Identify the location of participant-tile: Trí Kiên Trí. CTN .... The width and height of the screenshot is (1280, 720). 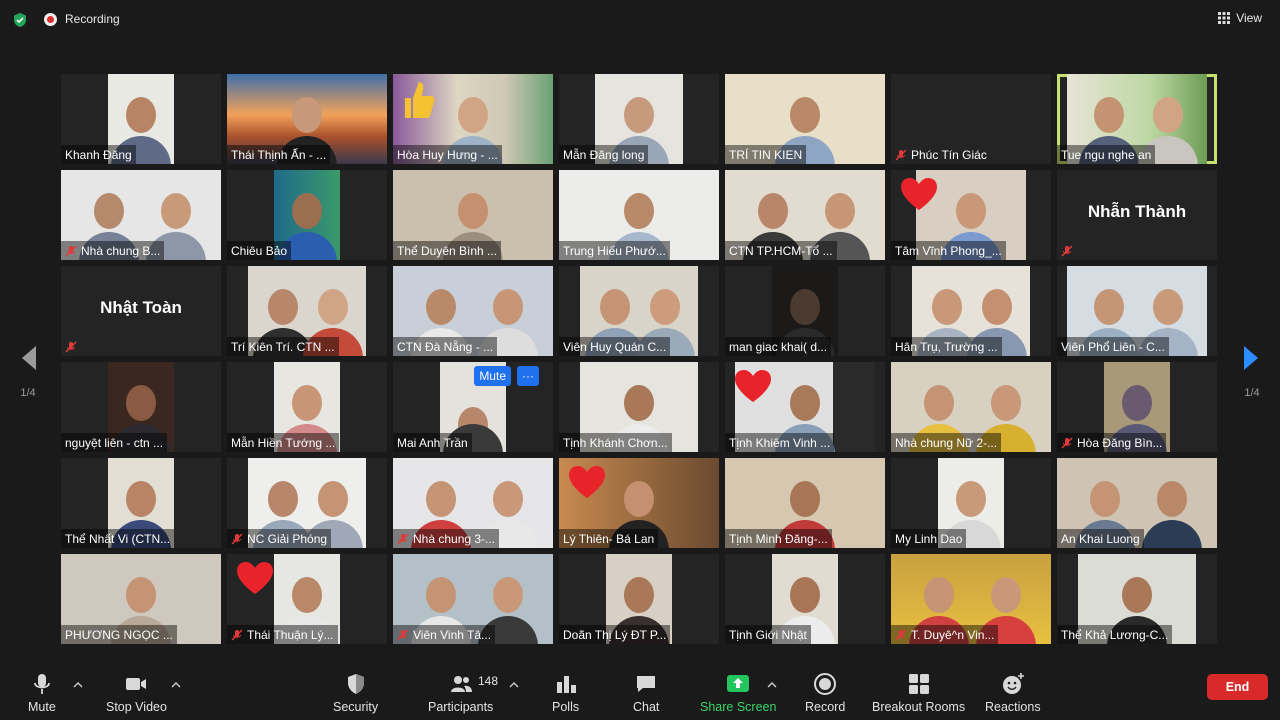
(307, 311).